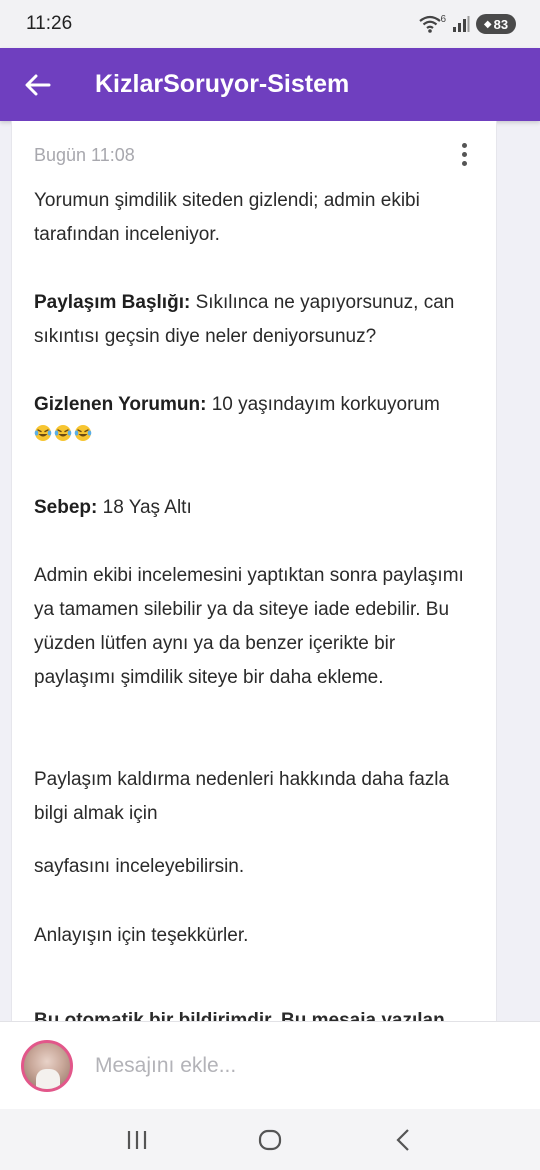  Describe the element at coordinates (323, 404) in the screenshot. I see `hidden-comment-value: 10 yaşındayım korkuyorum` at that location.